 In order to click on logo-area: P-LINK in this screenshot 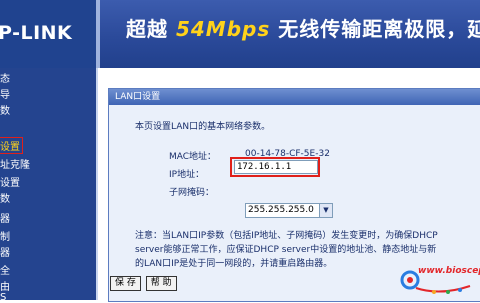, I will do `click(48, 34)`.